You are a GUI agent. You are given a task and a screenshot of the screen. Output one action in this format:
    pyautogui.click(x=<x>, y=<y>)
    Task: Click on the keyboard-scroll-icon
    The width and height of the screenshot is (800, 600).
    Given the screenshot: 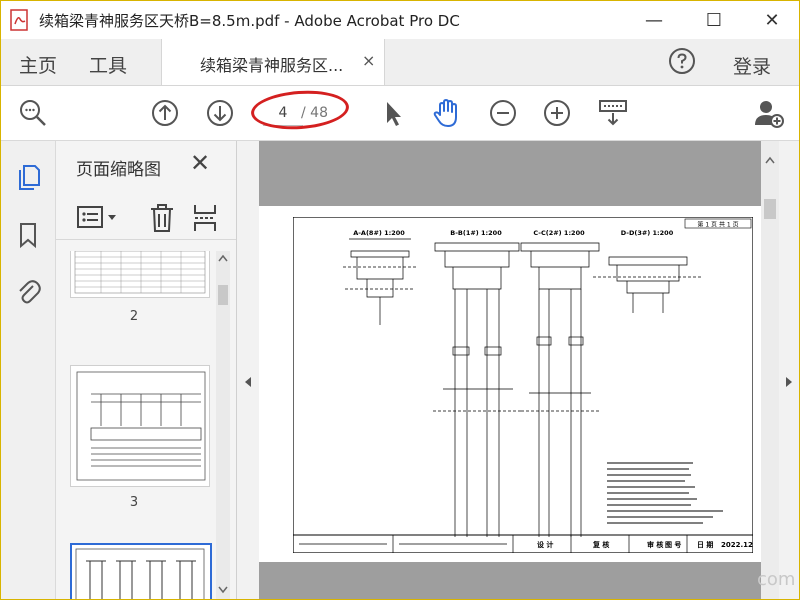 What is the action you would take?
    pyautogui.click(x=613, y=113)
    